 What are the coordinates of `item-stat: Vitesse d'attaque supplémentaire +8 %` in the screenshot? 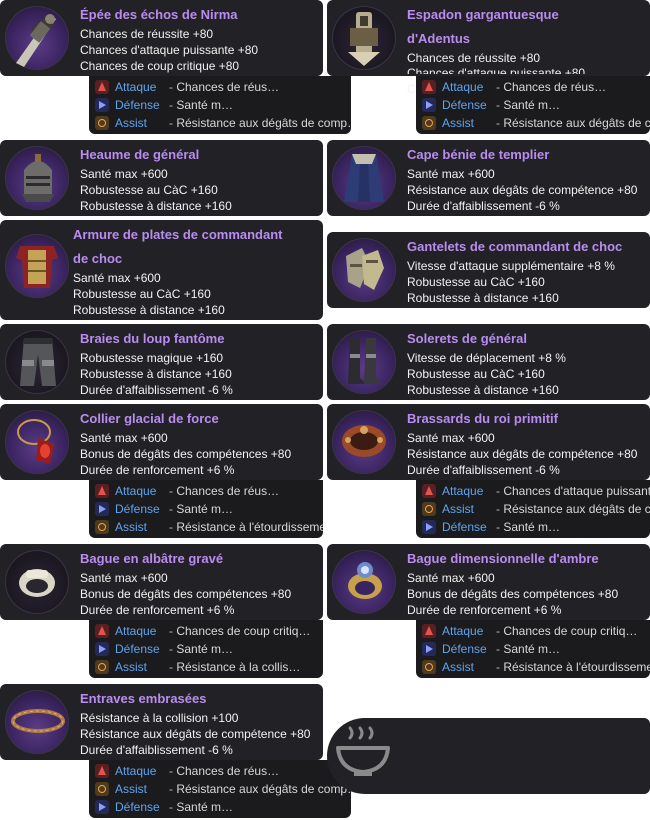 It's located at (511, 266).